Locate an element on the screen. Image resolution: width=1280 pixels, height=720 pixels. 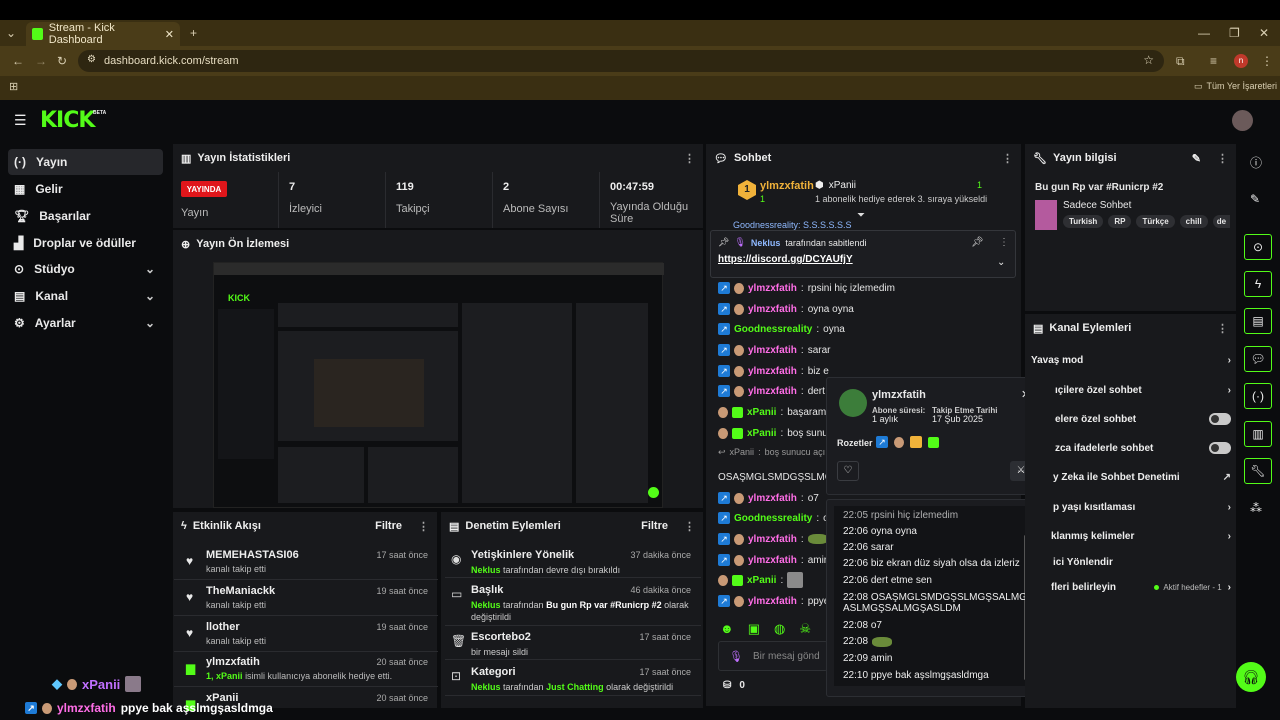
live-badge: YAYINDA is located at coordinates (204, 189).